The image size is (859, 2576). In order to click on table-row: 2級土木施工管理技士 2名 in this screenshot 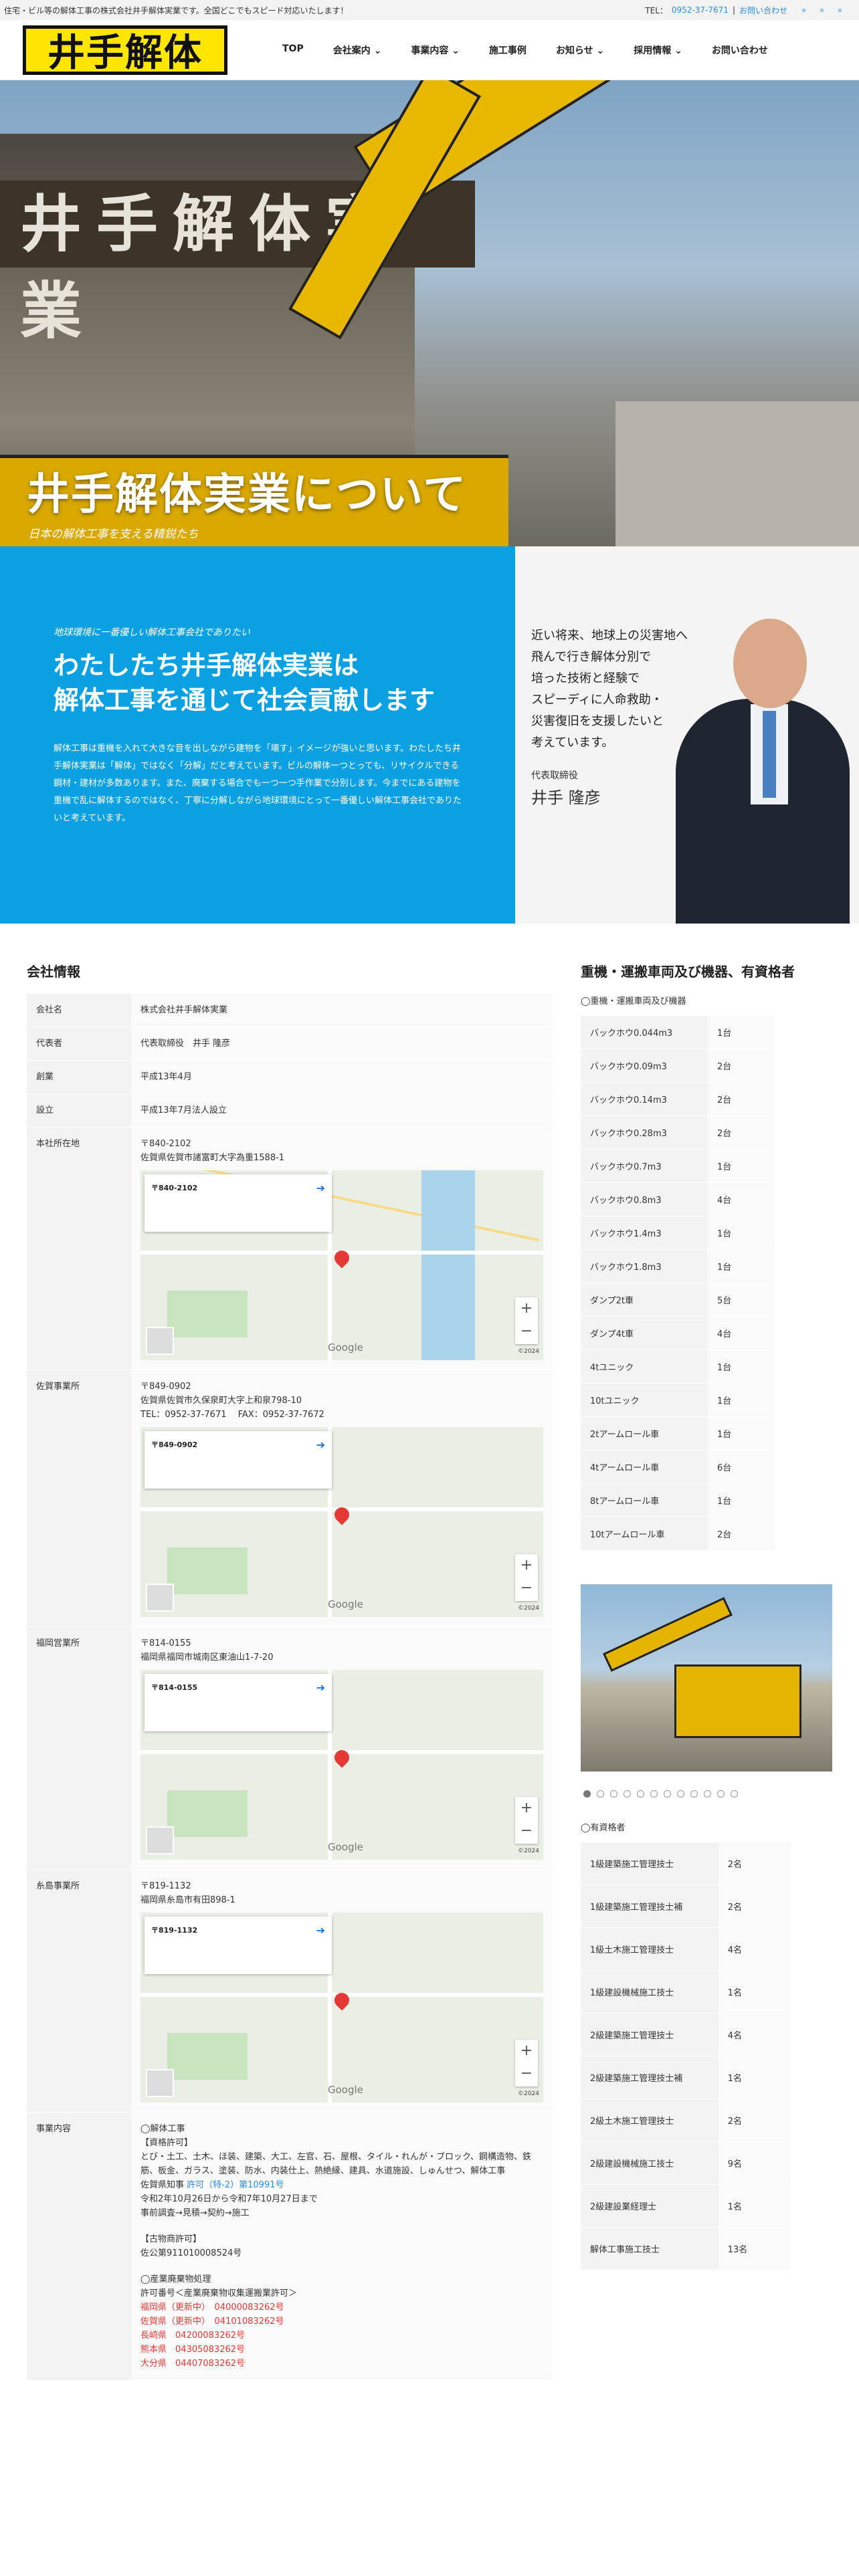, I will do `click(686, 2121)`.